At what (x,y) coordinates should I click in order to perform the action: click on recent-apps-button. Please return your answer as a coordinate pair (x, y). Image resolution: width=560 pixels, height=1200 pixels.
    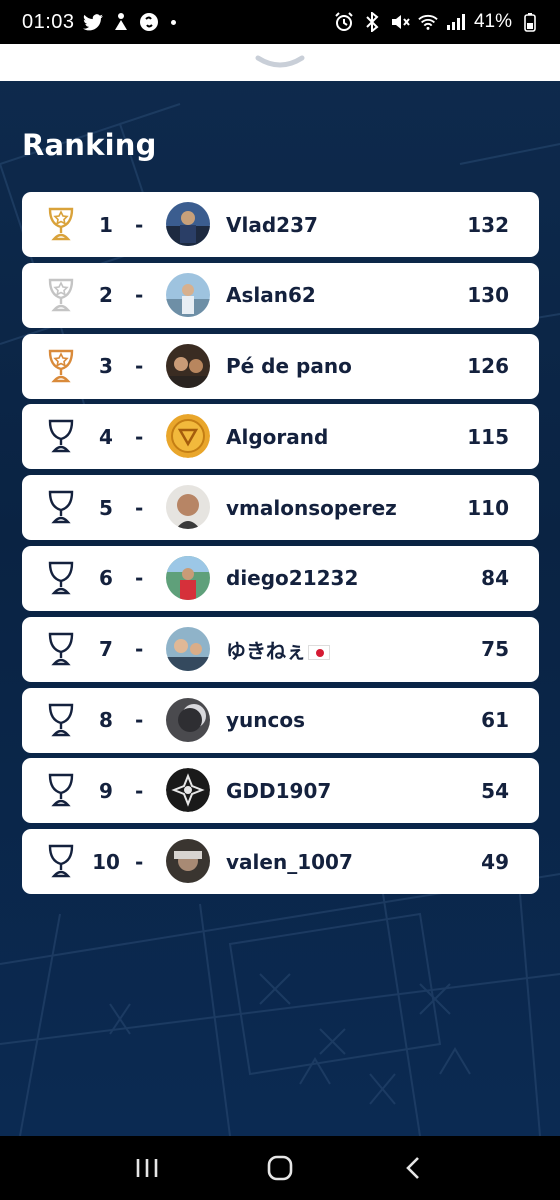
    Looking at the image, I should click on (147, 1168).